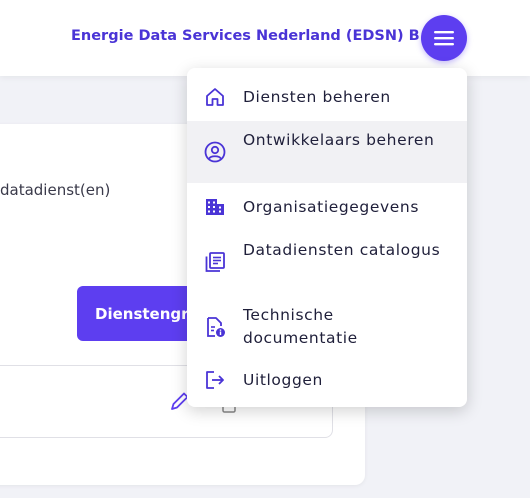 The height and width of the screenshot is (498, 530). I want to click on menu-item-organisatiegegevens: Organisatiegegevens, so click(327, 207).